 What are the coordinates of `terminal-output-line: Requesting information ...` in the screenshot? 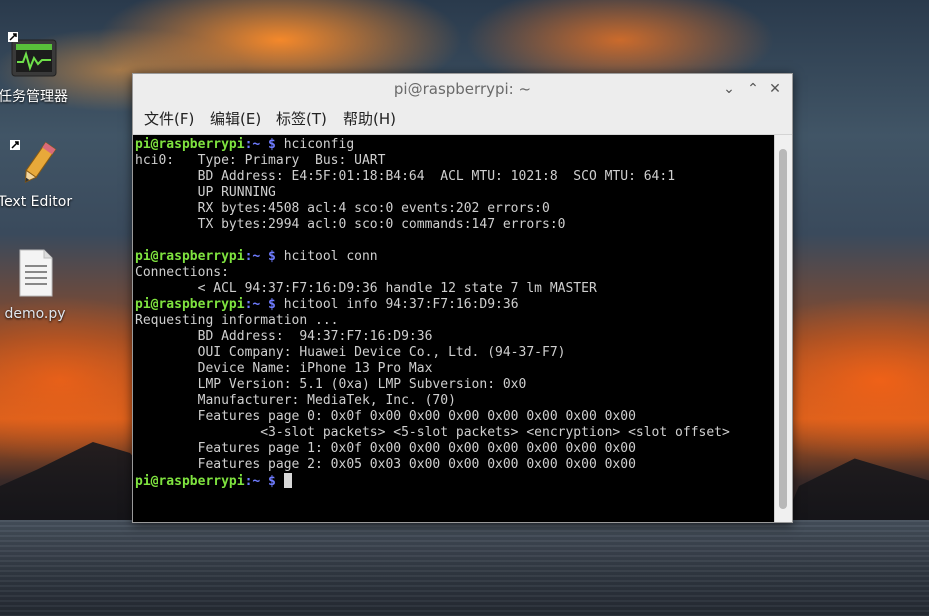 It's located at (237, 320).